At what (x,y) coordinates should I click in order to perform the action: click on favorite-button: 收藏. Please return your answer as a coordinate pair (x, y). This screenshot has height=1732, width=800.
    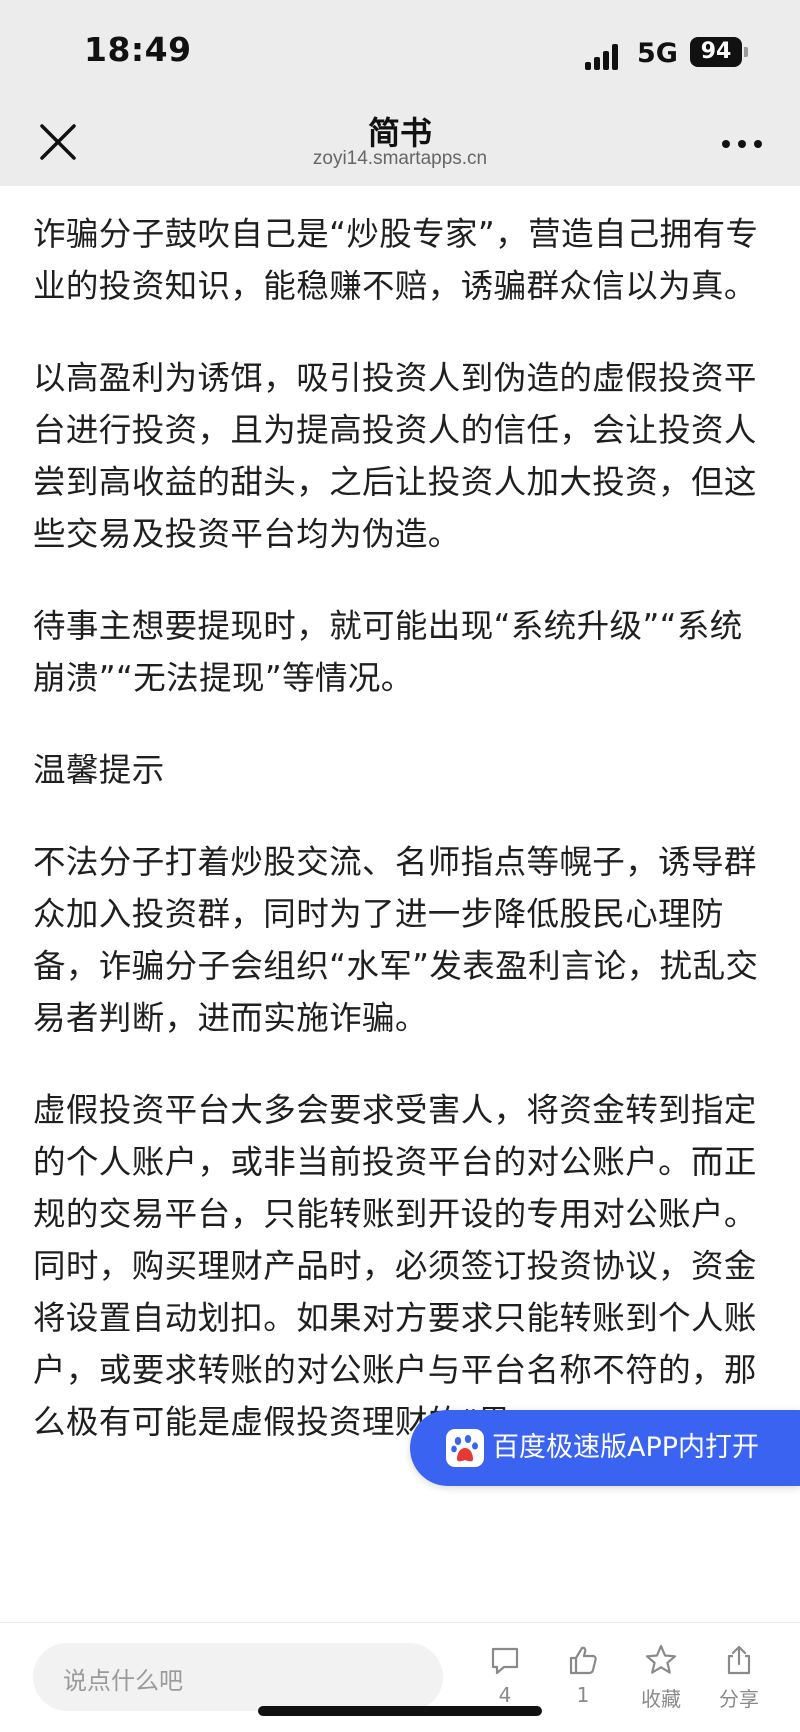
    Looking at the image, I should click on (661, 1683).